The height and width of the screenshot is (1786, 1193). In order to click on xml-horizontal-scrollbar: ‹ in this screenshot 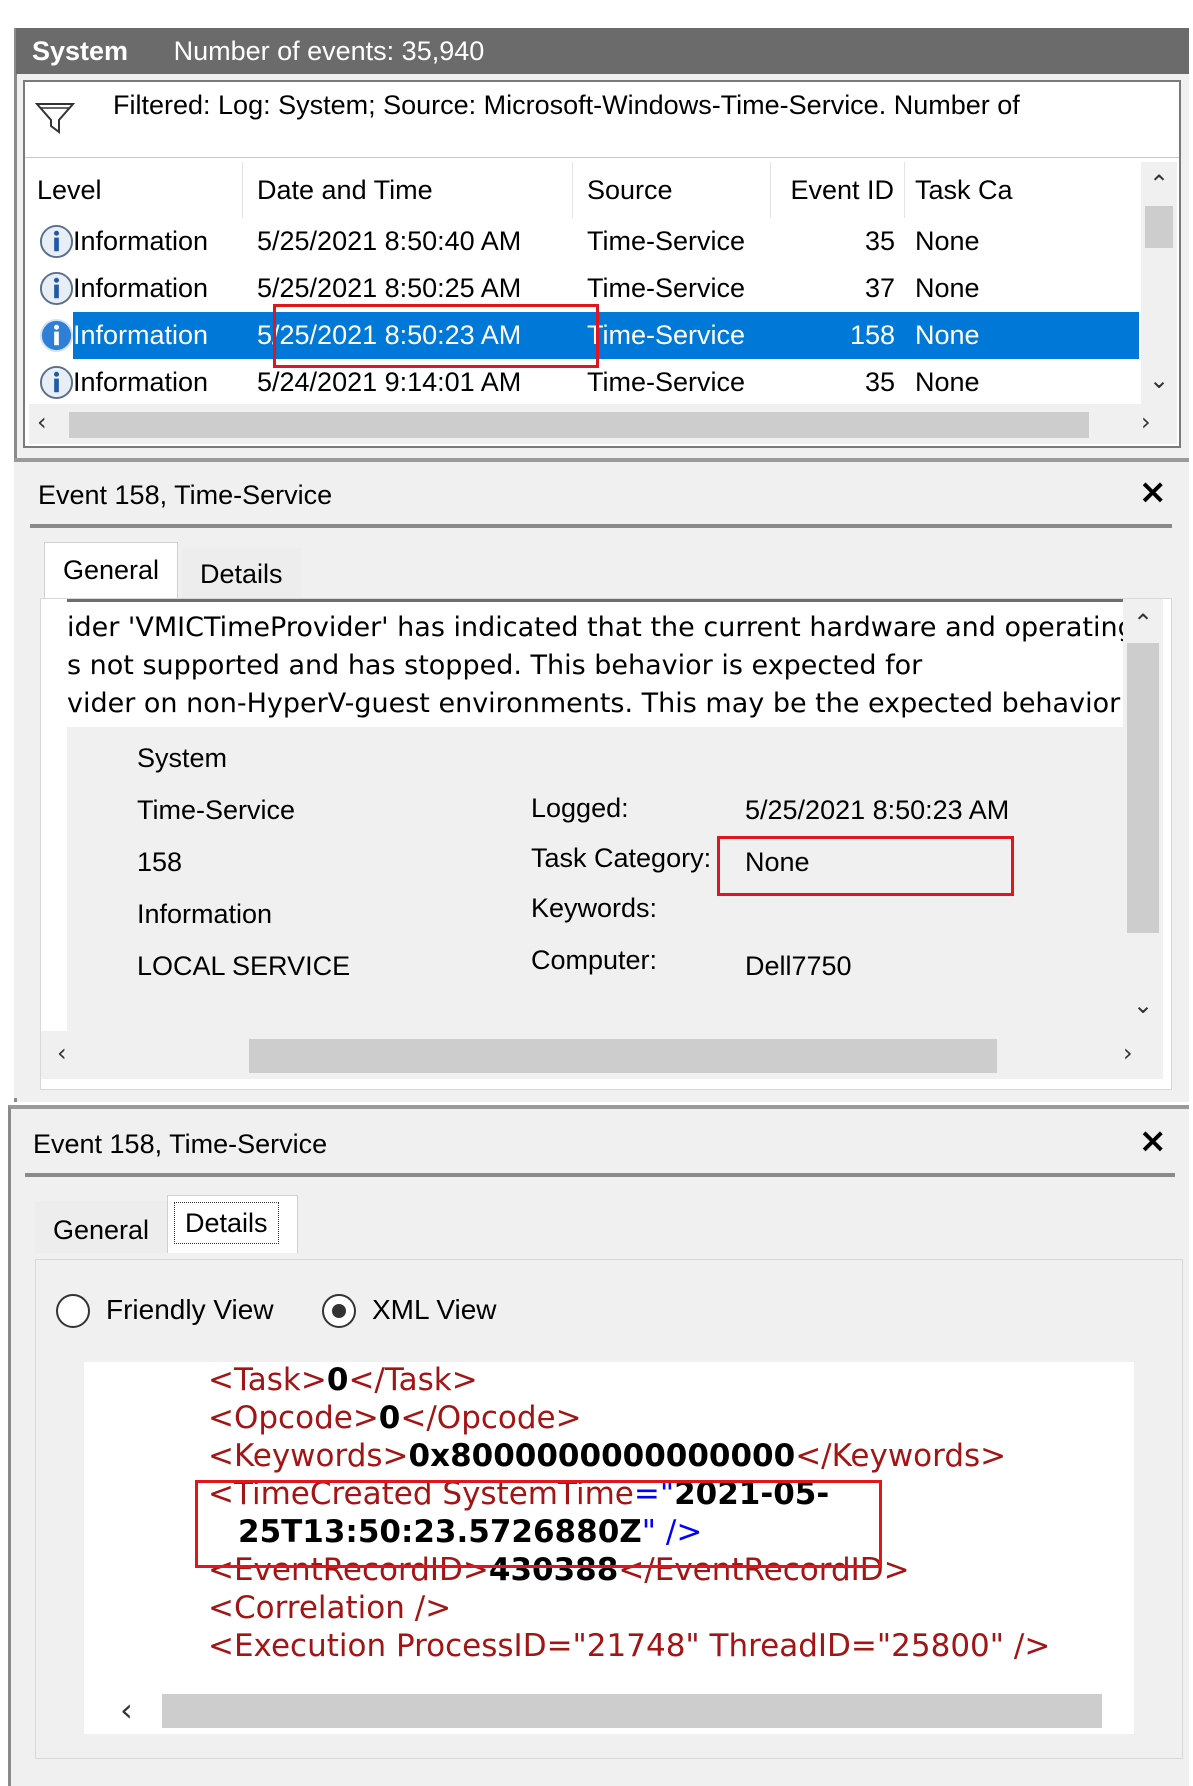, I will do `click(609, 1710)`.